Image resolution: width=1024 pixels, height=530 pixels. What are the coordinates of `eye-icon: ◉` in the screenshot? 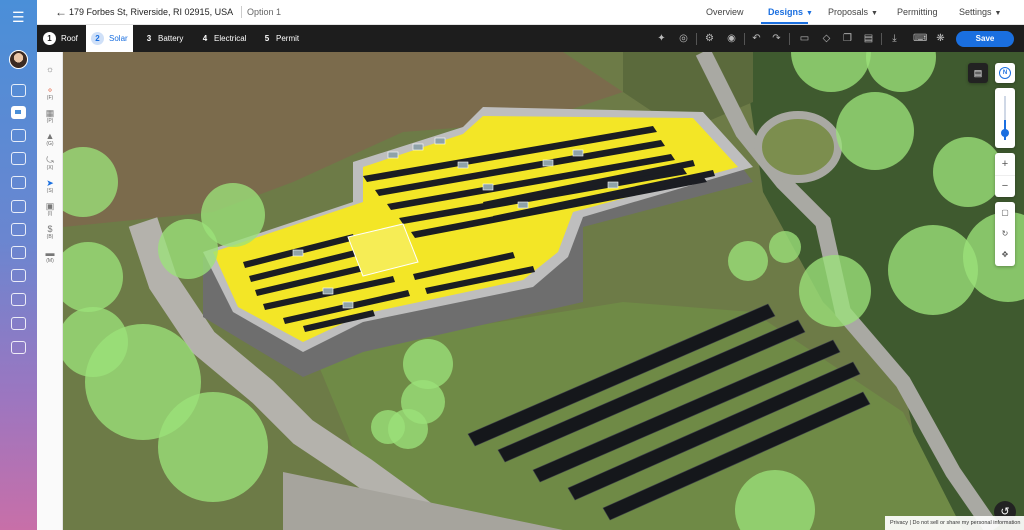 It's located at (731, 38).